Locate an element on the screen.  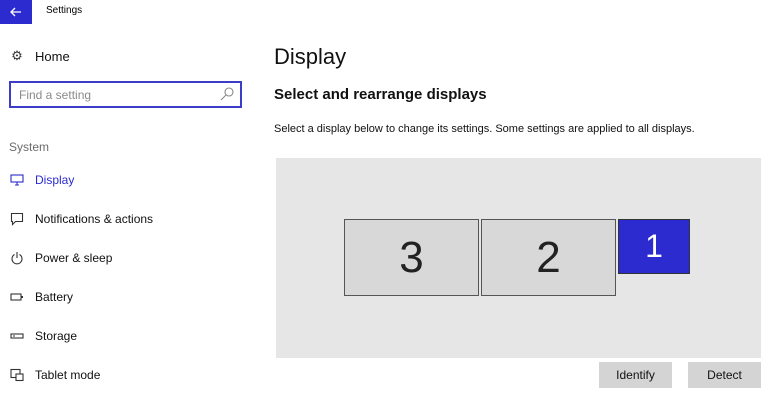
gear-icon: ⚙ is located at coordinates (17, 55).